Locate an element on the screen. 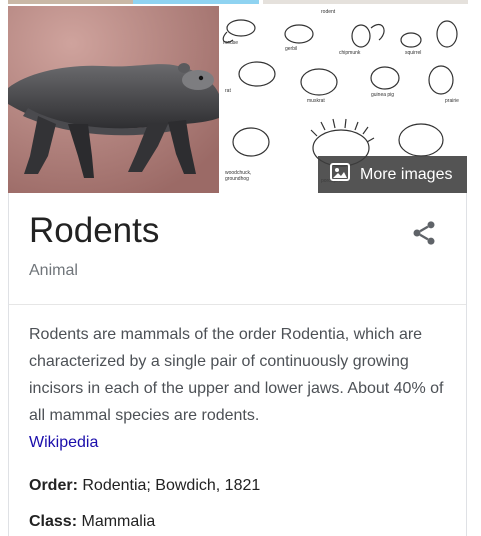  wikipedia-link: Wikipedia is located at coordinates (63, 442).